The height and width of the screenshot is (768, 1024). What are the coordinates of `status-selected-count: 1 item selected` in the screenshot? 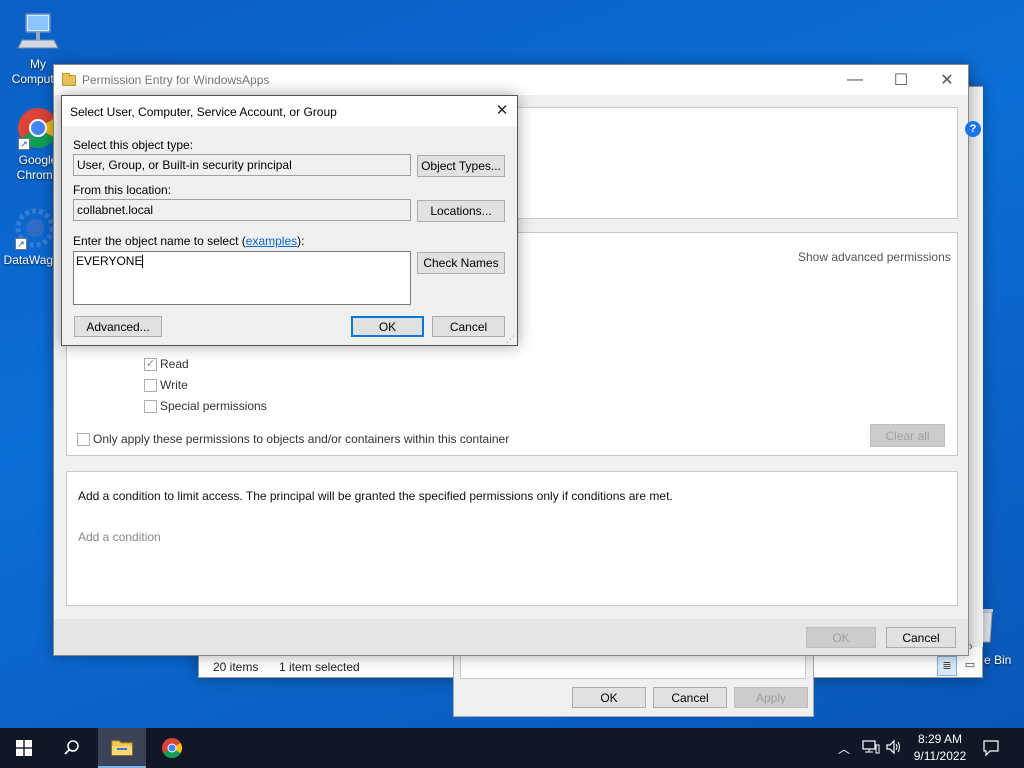 It's located at (319, 667).